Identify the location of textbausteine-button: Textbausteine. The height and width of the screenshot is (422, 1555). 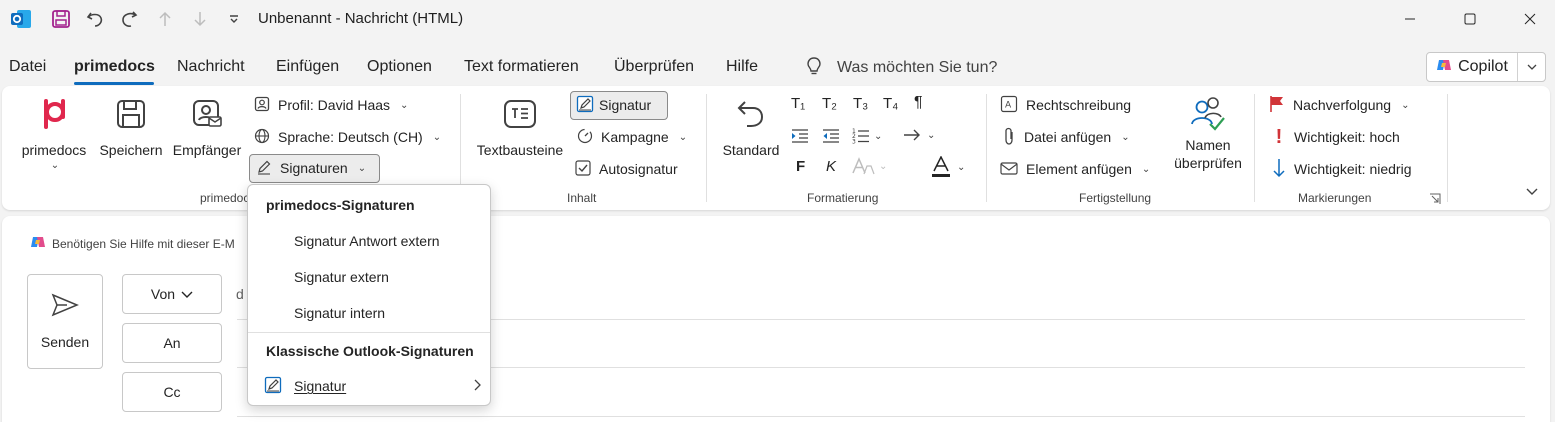
(520, 126).